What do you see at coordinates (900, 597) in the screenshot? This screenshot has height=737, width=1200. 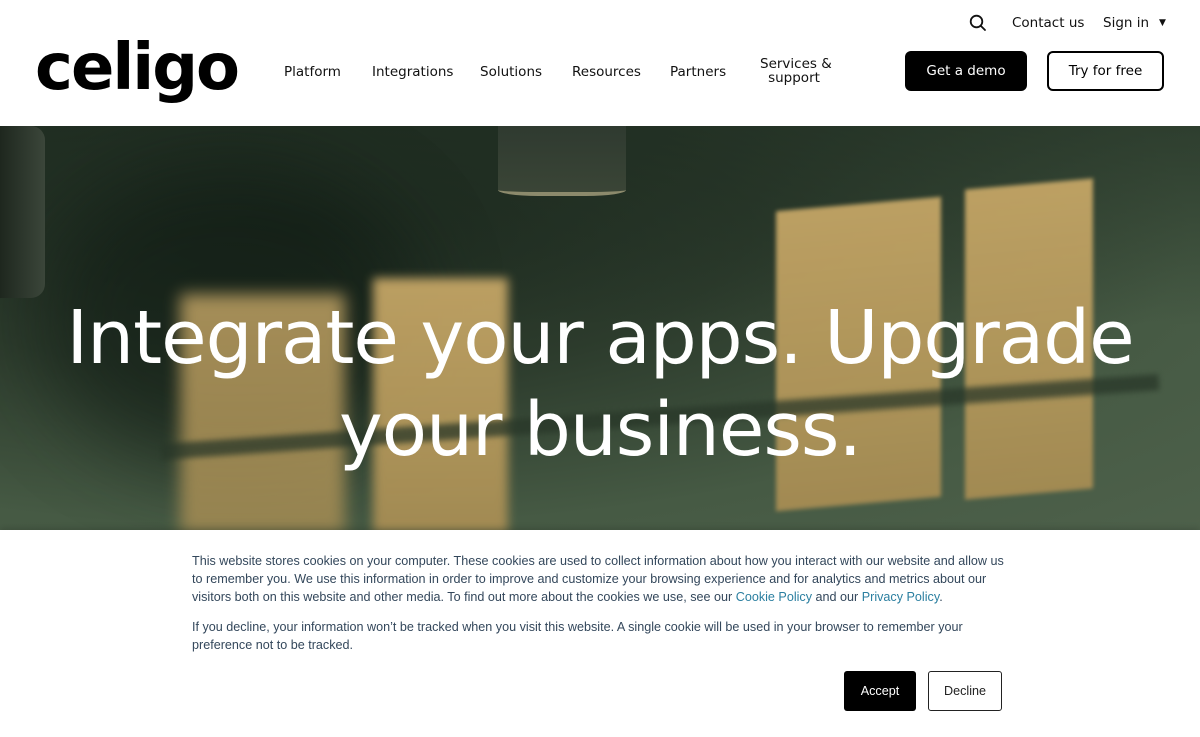 I see `privacy-policy-link: Privacy Policy` at bounding box center [900, 597].